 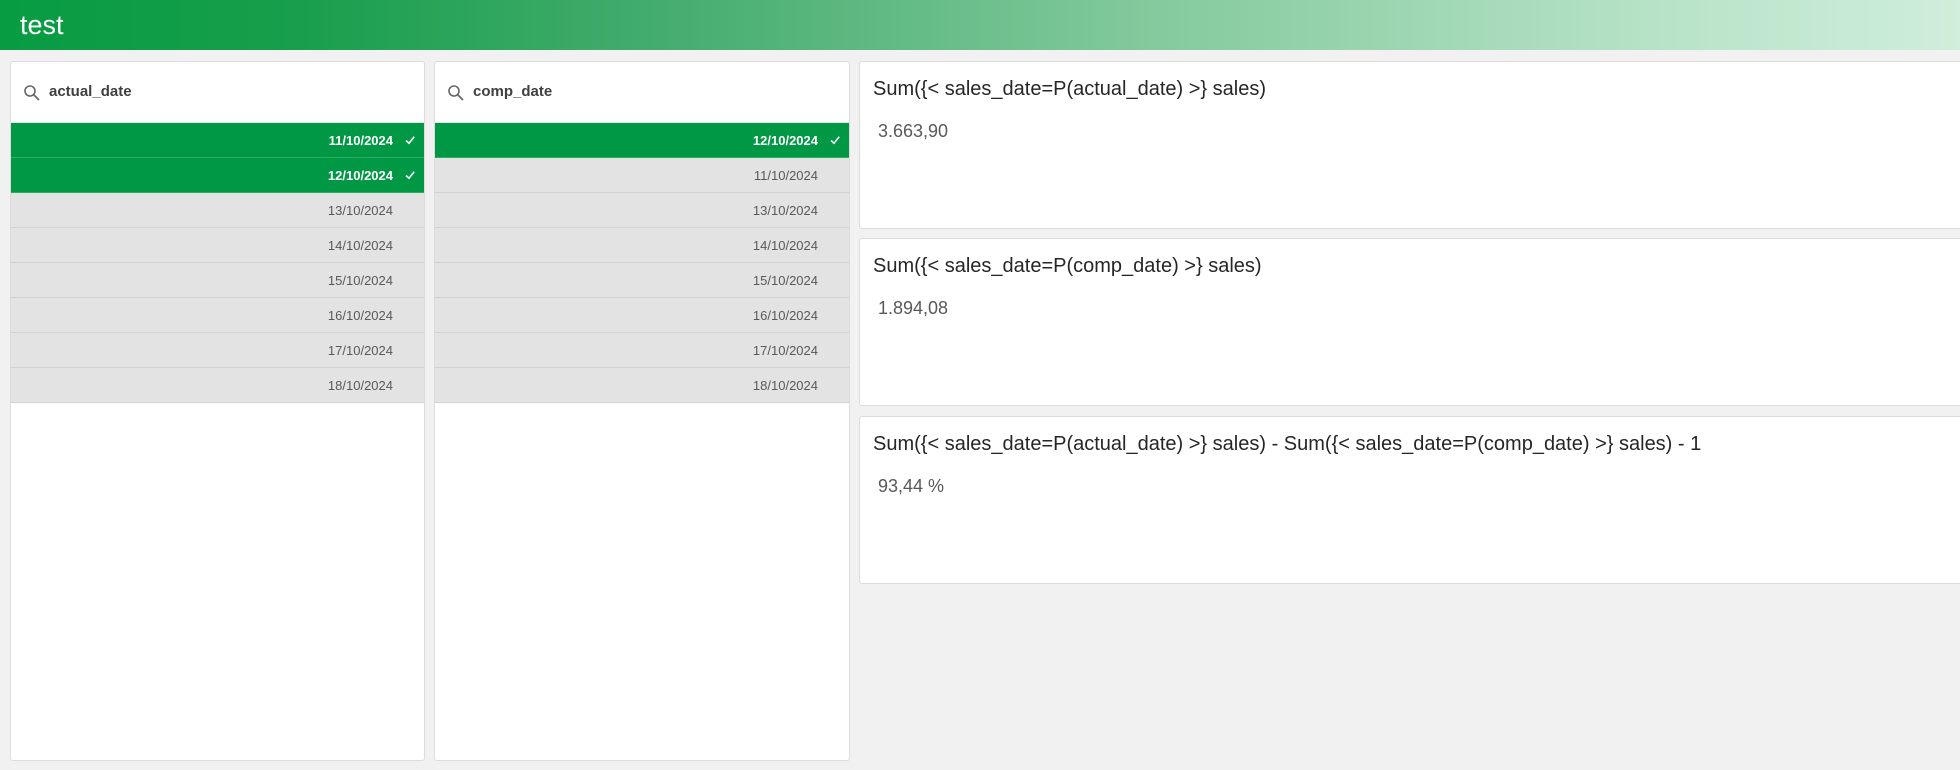 What do you see at coordinates (642, 92) in the screenshot?
I see `listbox-header: comp_date` at bounding box center [642, 92].